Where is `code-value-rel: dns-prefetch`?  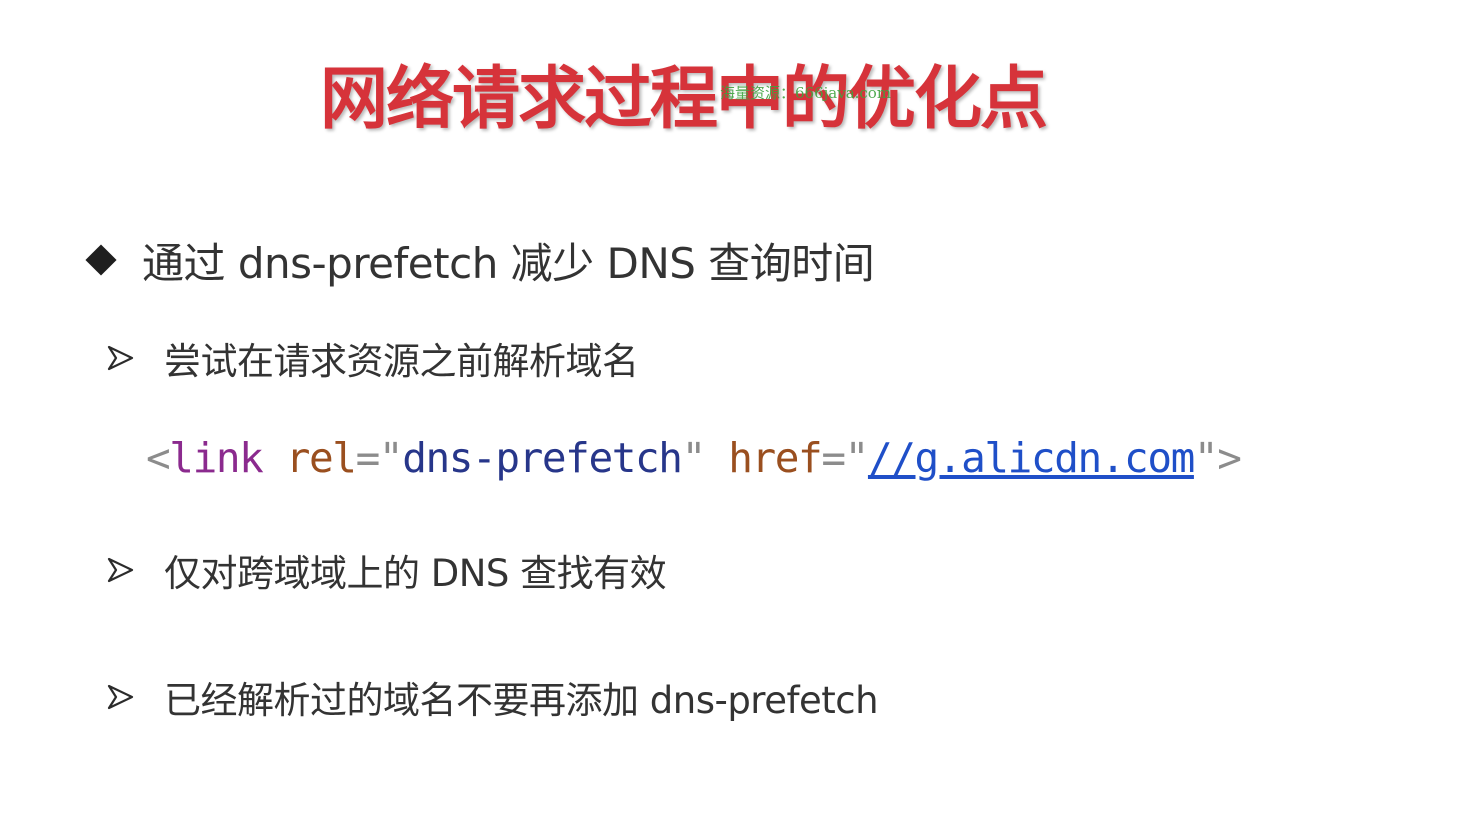 code-value-rel: dns-prefetch is located at coordinates (542, 458).